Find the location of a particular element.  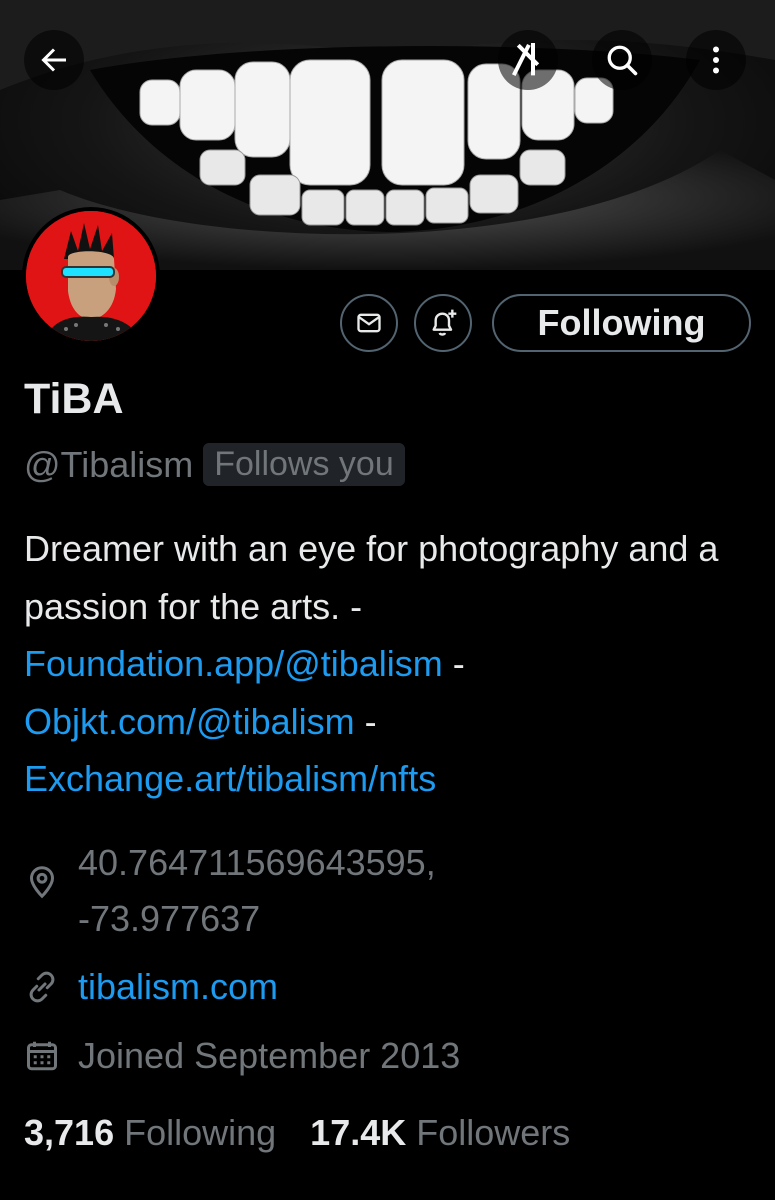

followers-label: Followers is located at coordinates (493, 1132).